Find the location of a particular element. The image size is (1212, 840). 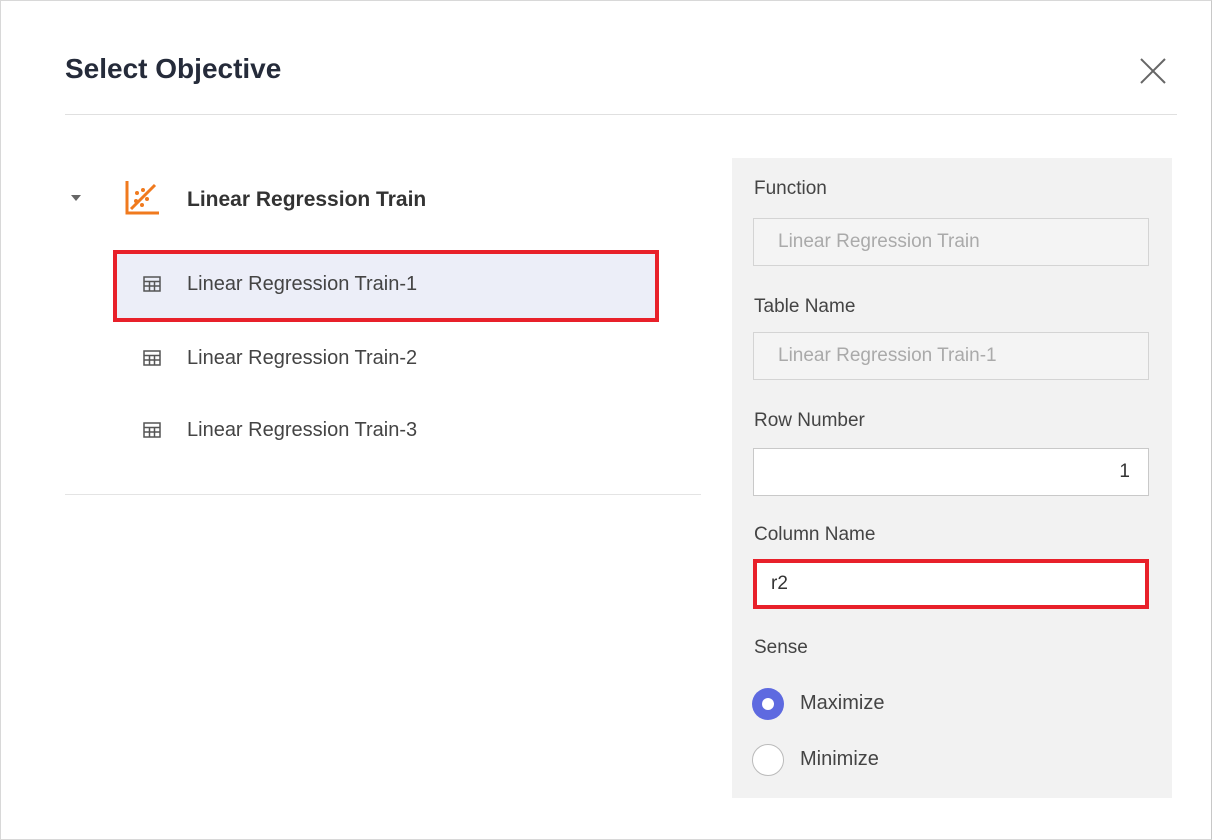

tree-item-linear-regression-train-1: Linear Regression Train-1 is located at coordinates (386, 286).